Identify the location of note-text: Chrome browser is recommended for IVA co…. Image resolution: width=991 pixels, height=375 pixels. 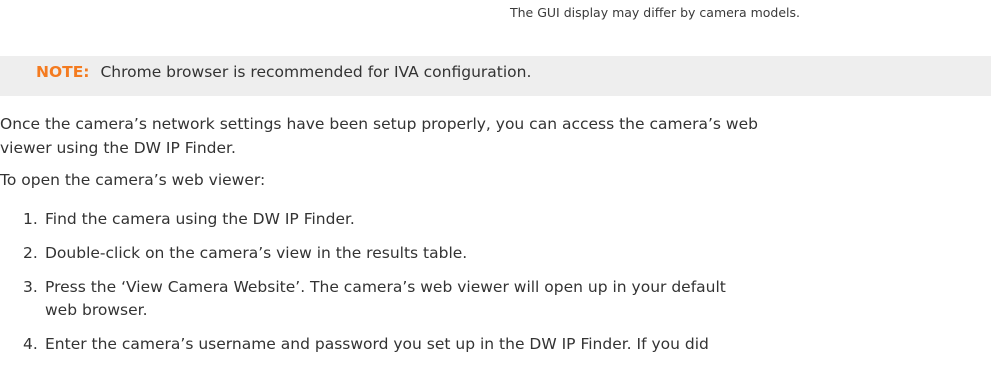
(316, 72).